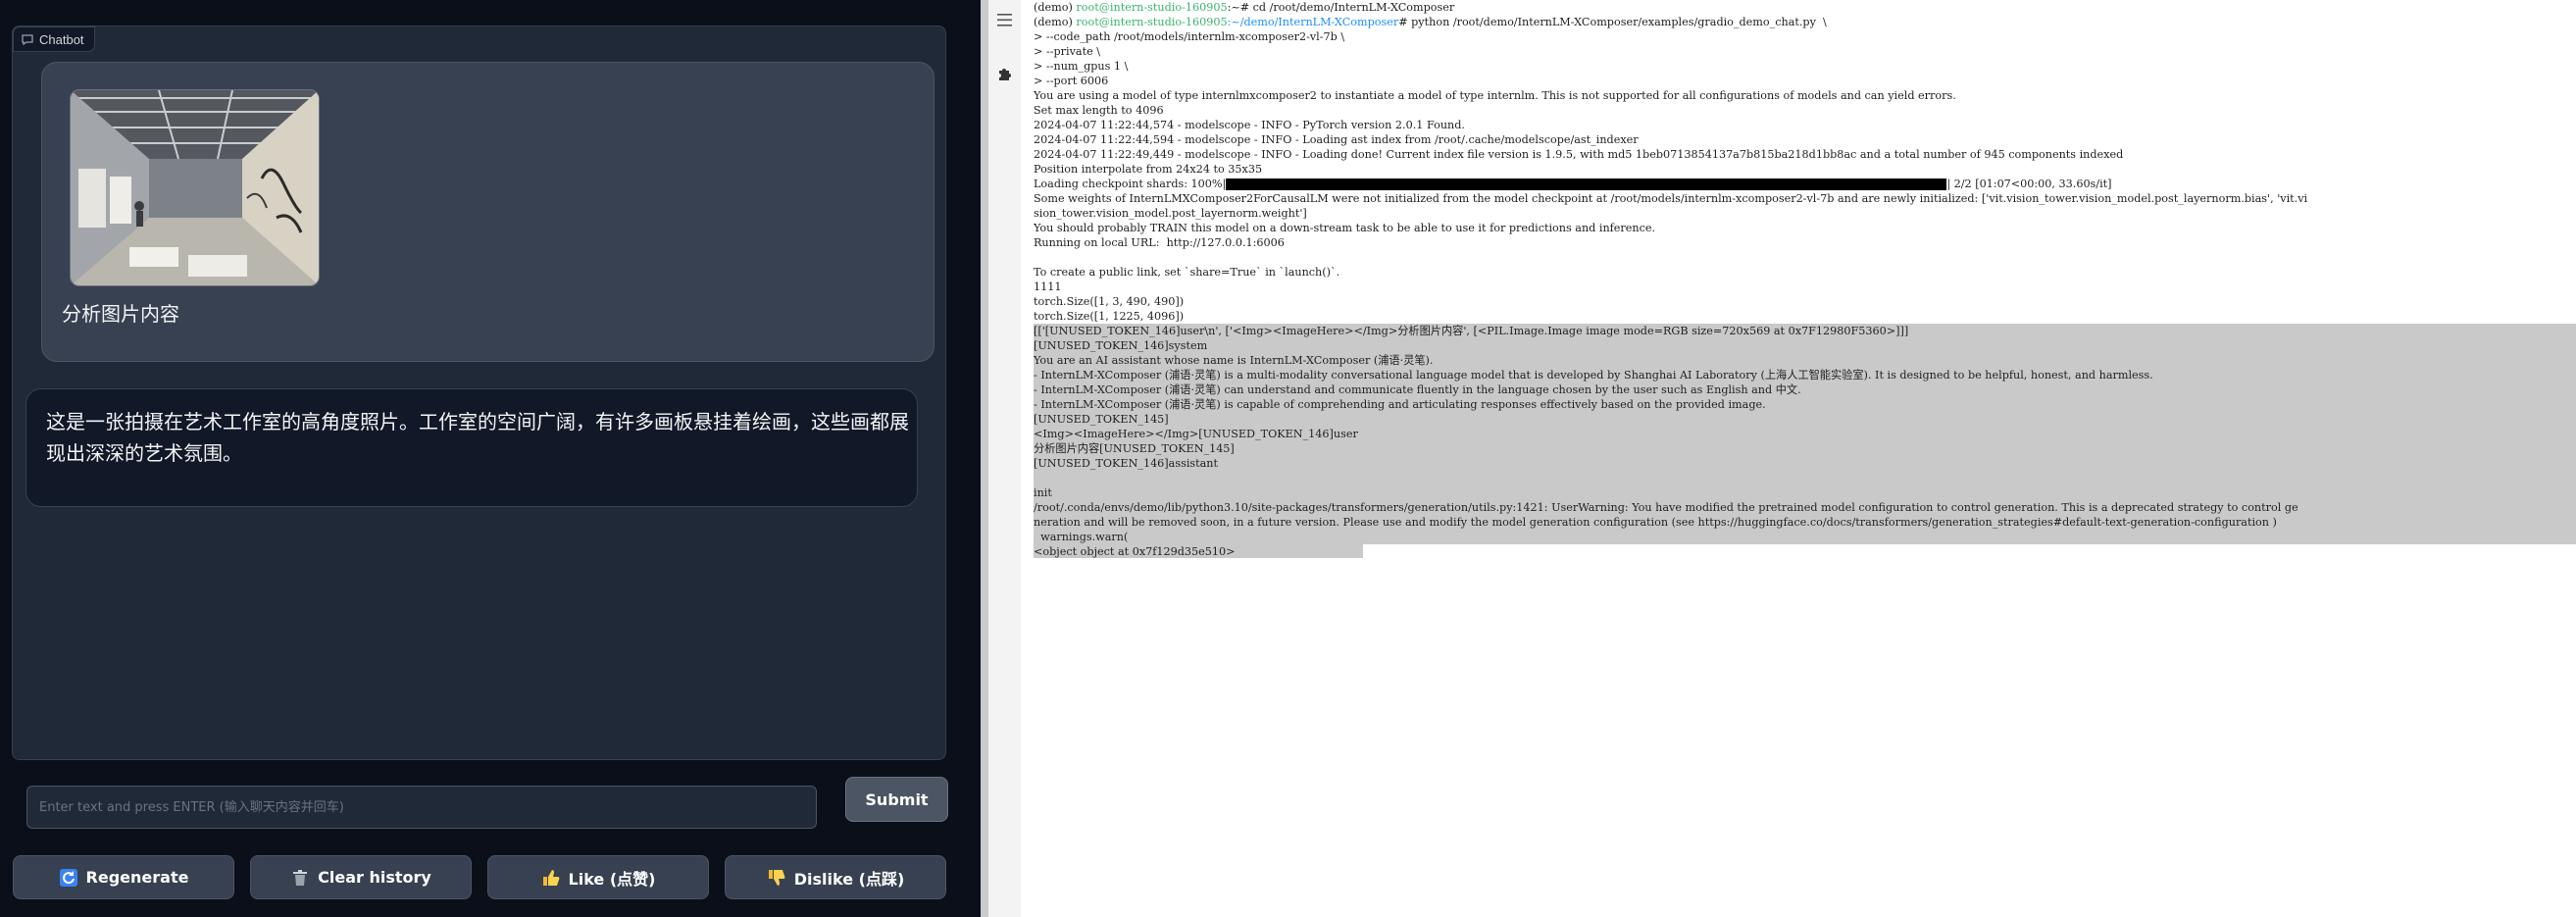  Describe the element at coordinates (612, 879) in the screenshot. I see `like-label: Like (点赞)` at that location.